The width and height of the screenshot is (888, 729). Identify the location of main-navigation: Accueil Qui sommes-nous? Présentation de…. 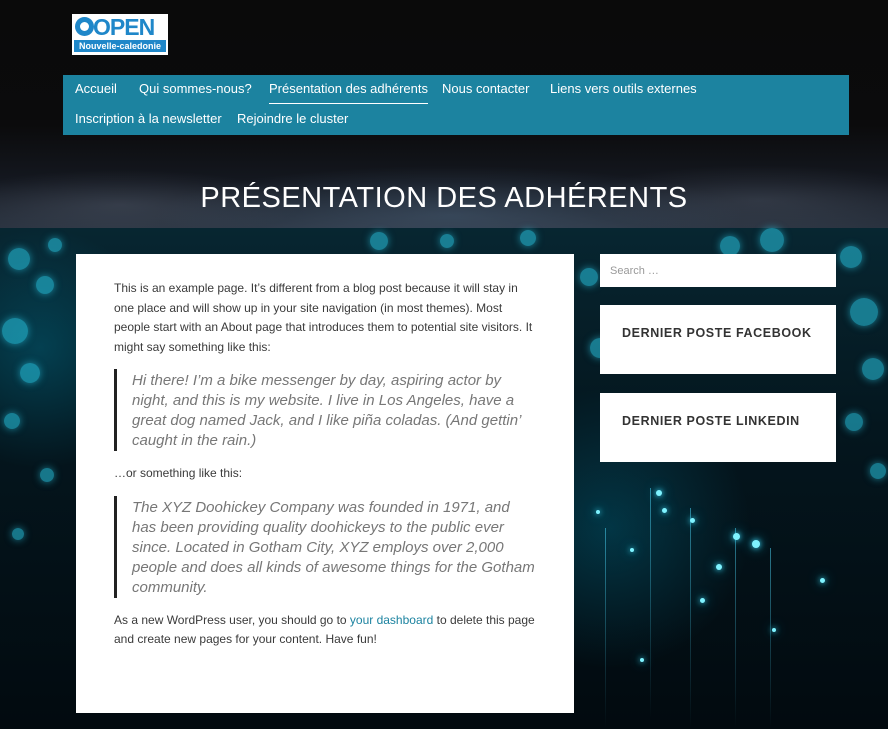
(456, 105).